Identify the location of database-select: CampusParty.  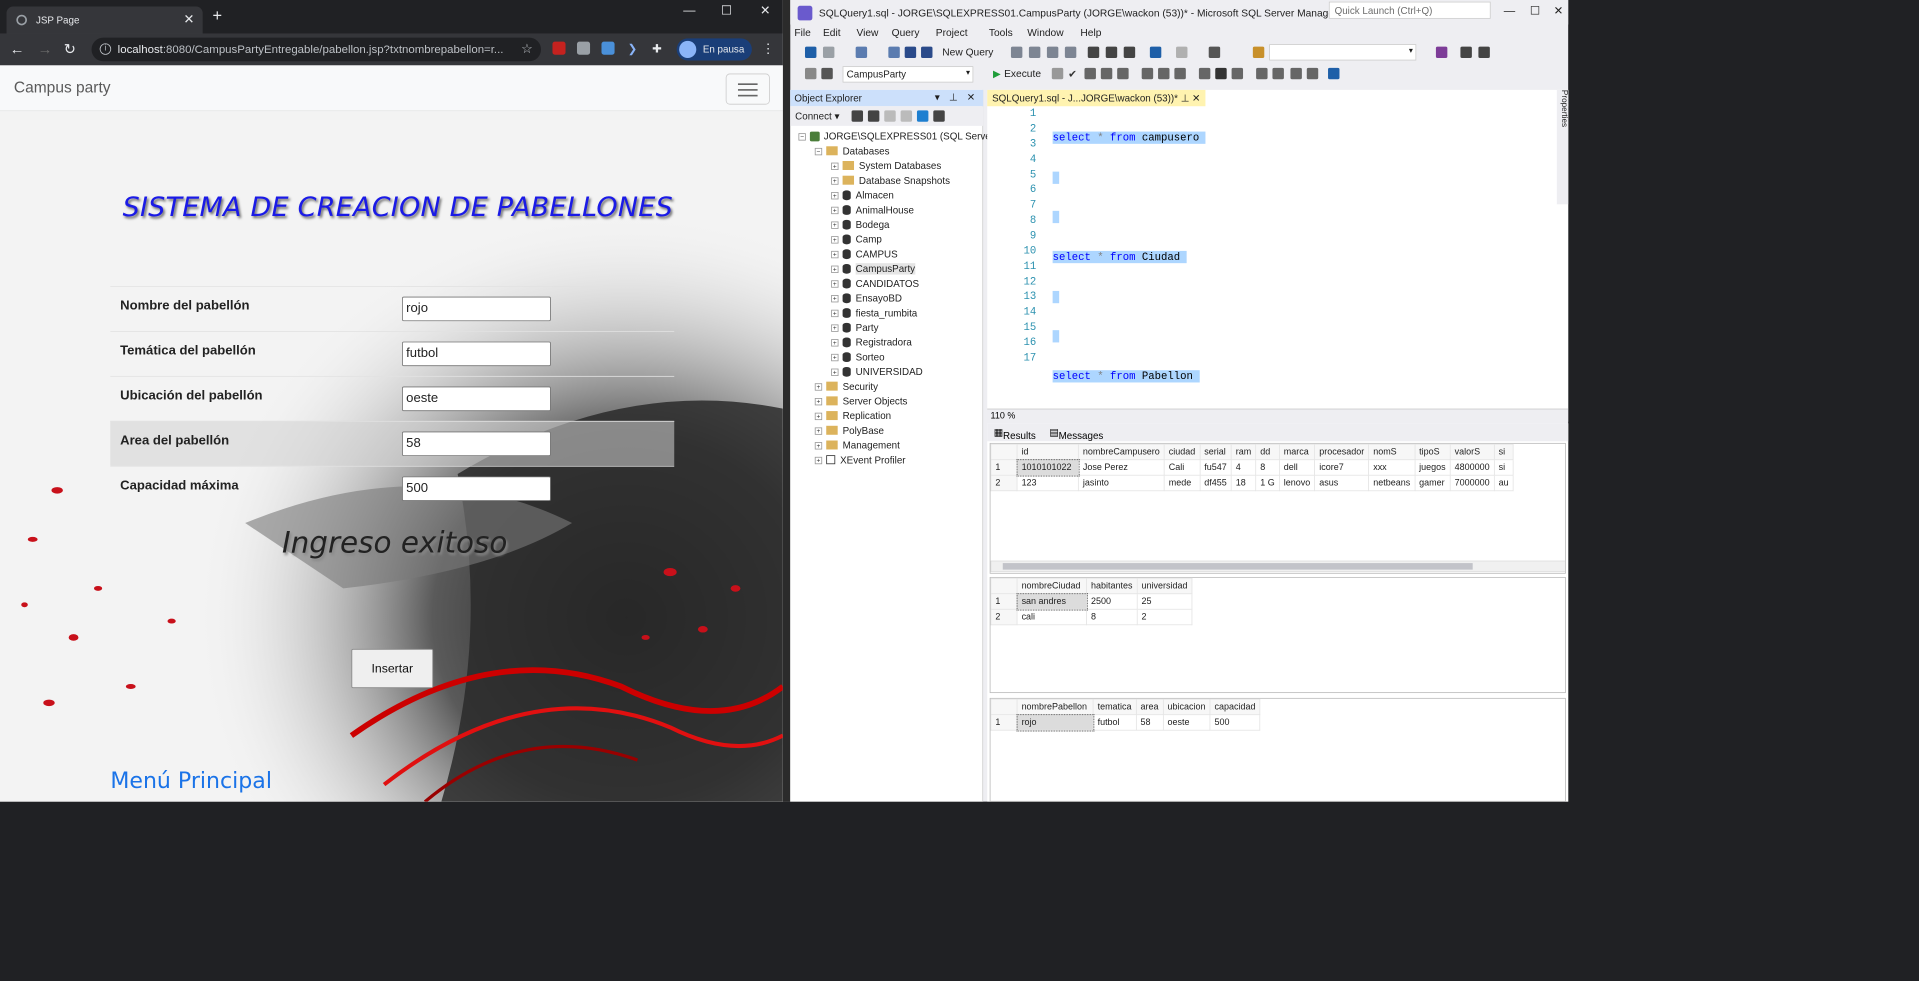
(908, 74).